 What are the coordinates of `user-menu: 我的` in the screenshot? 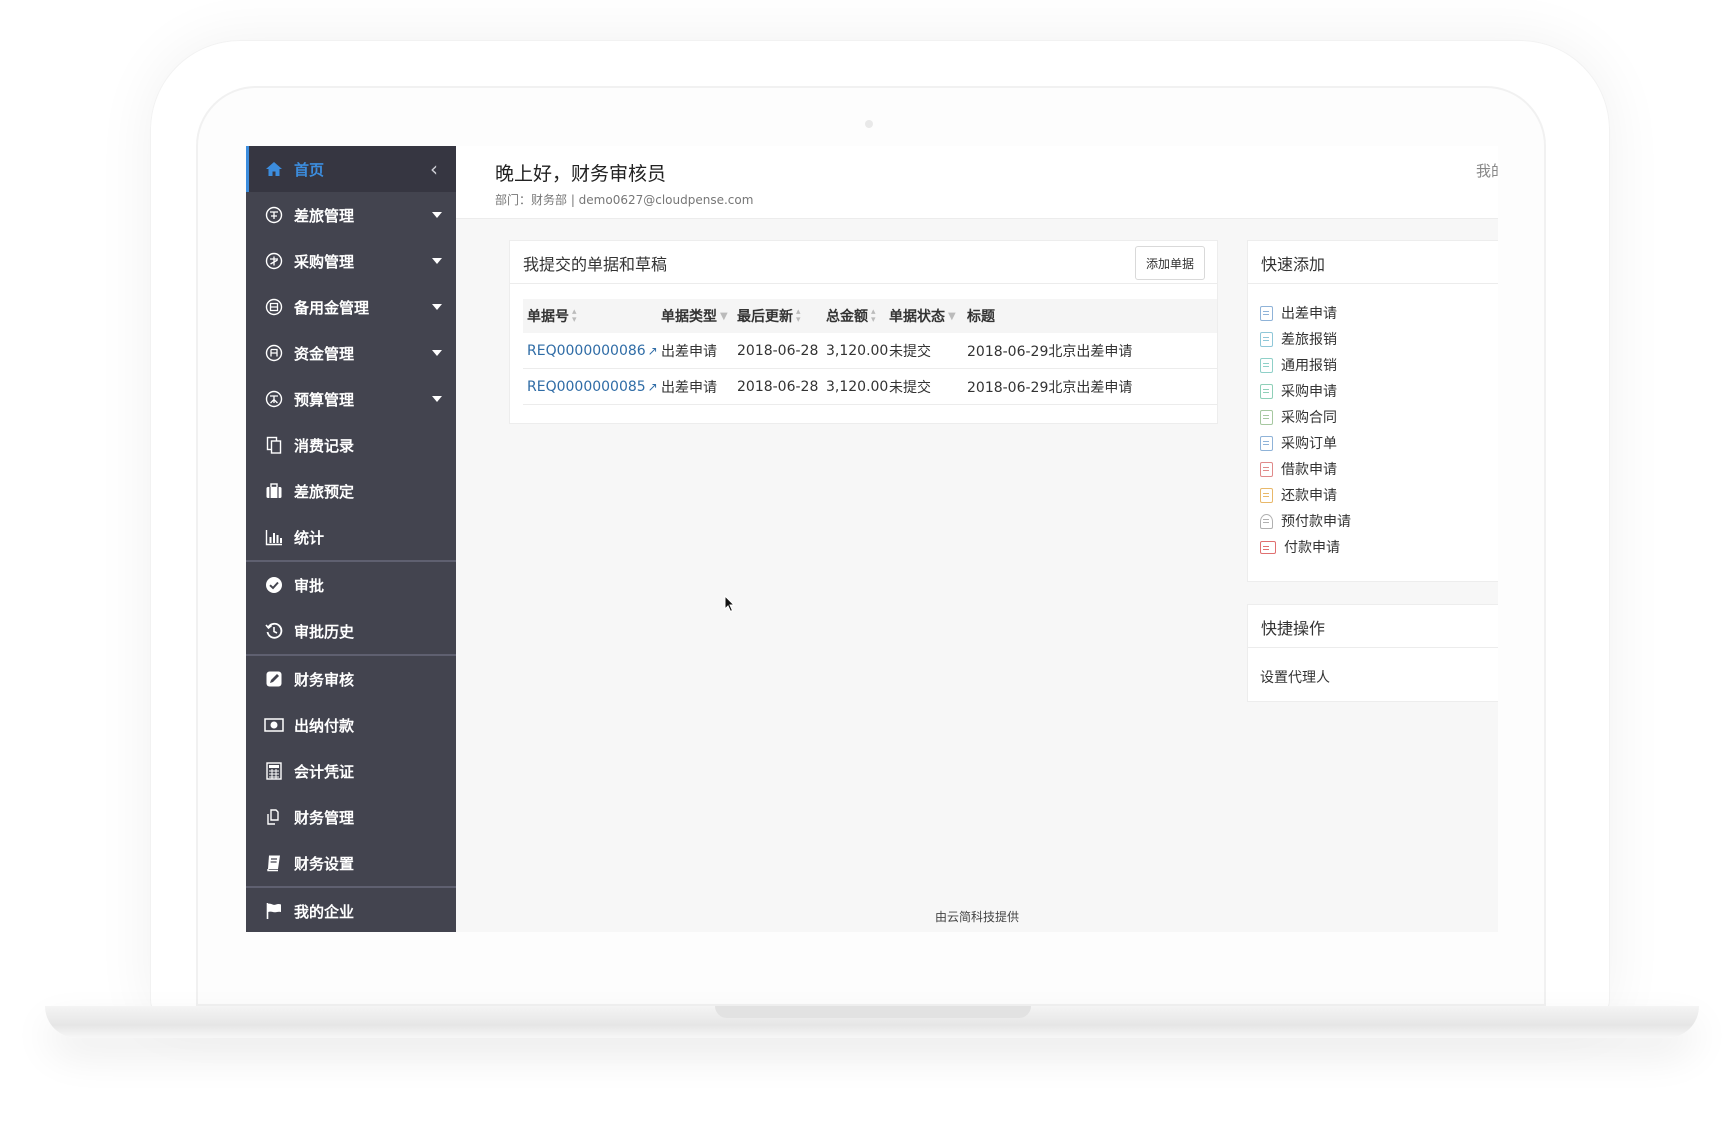 It's located at (1487, 170).